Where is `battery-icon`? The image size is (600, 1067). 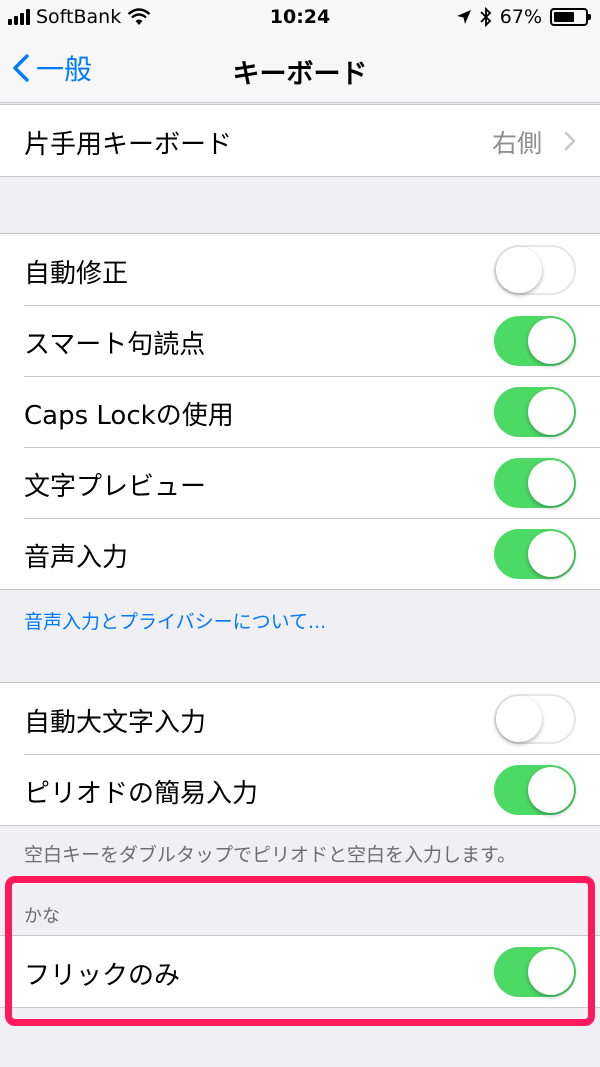 battery-icon is located at coordinates (570, 17).